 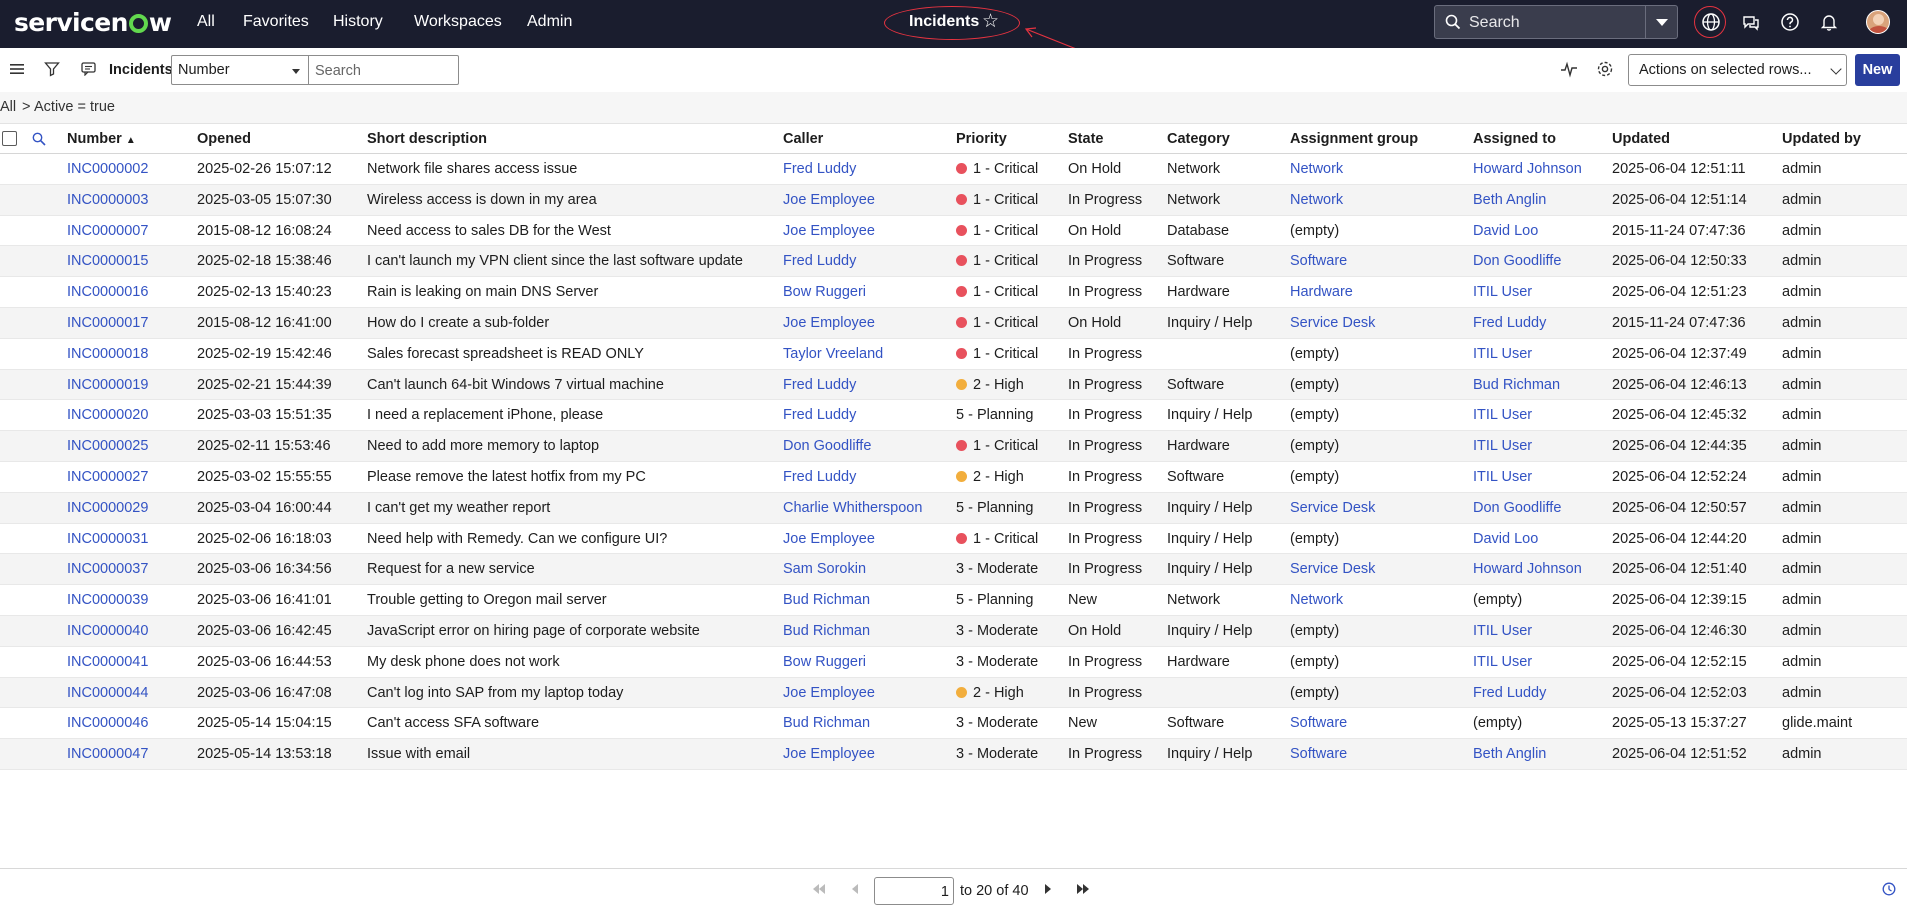 What do you see at coordinates (549, 22) in the screenshot?
I see `nav-admin: Admin` at bounding box center [549, 22].